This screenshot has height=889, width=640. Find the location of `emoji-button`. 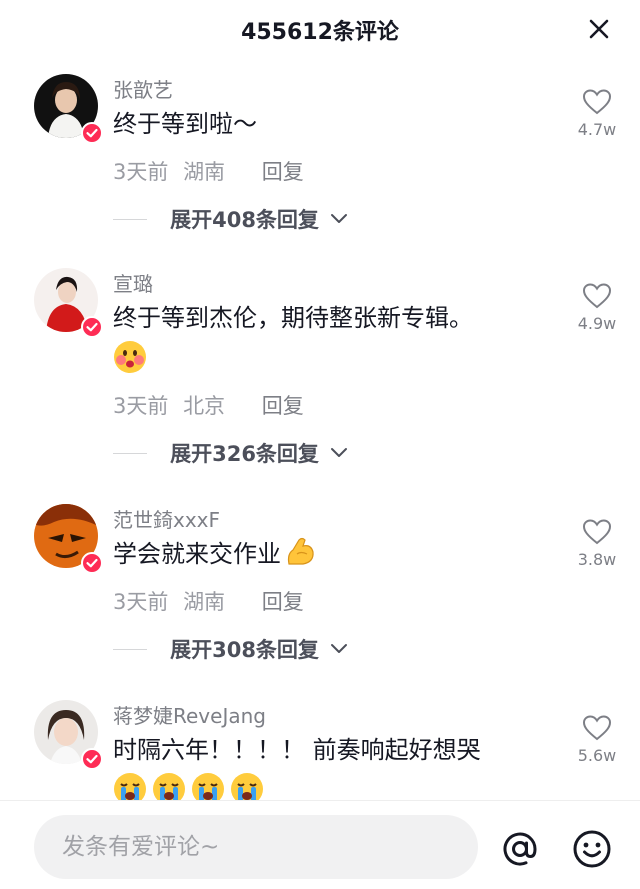

emoji-button is located at coordinates (592, 849).